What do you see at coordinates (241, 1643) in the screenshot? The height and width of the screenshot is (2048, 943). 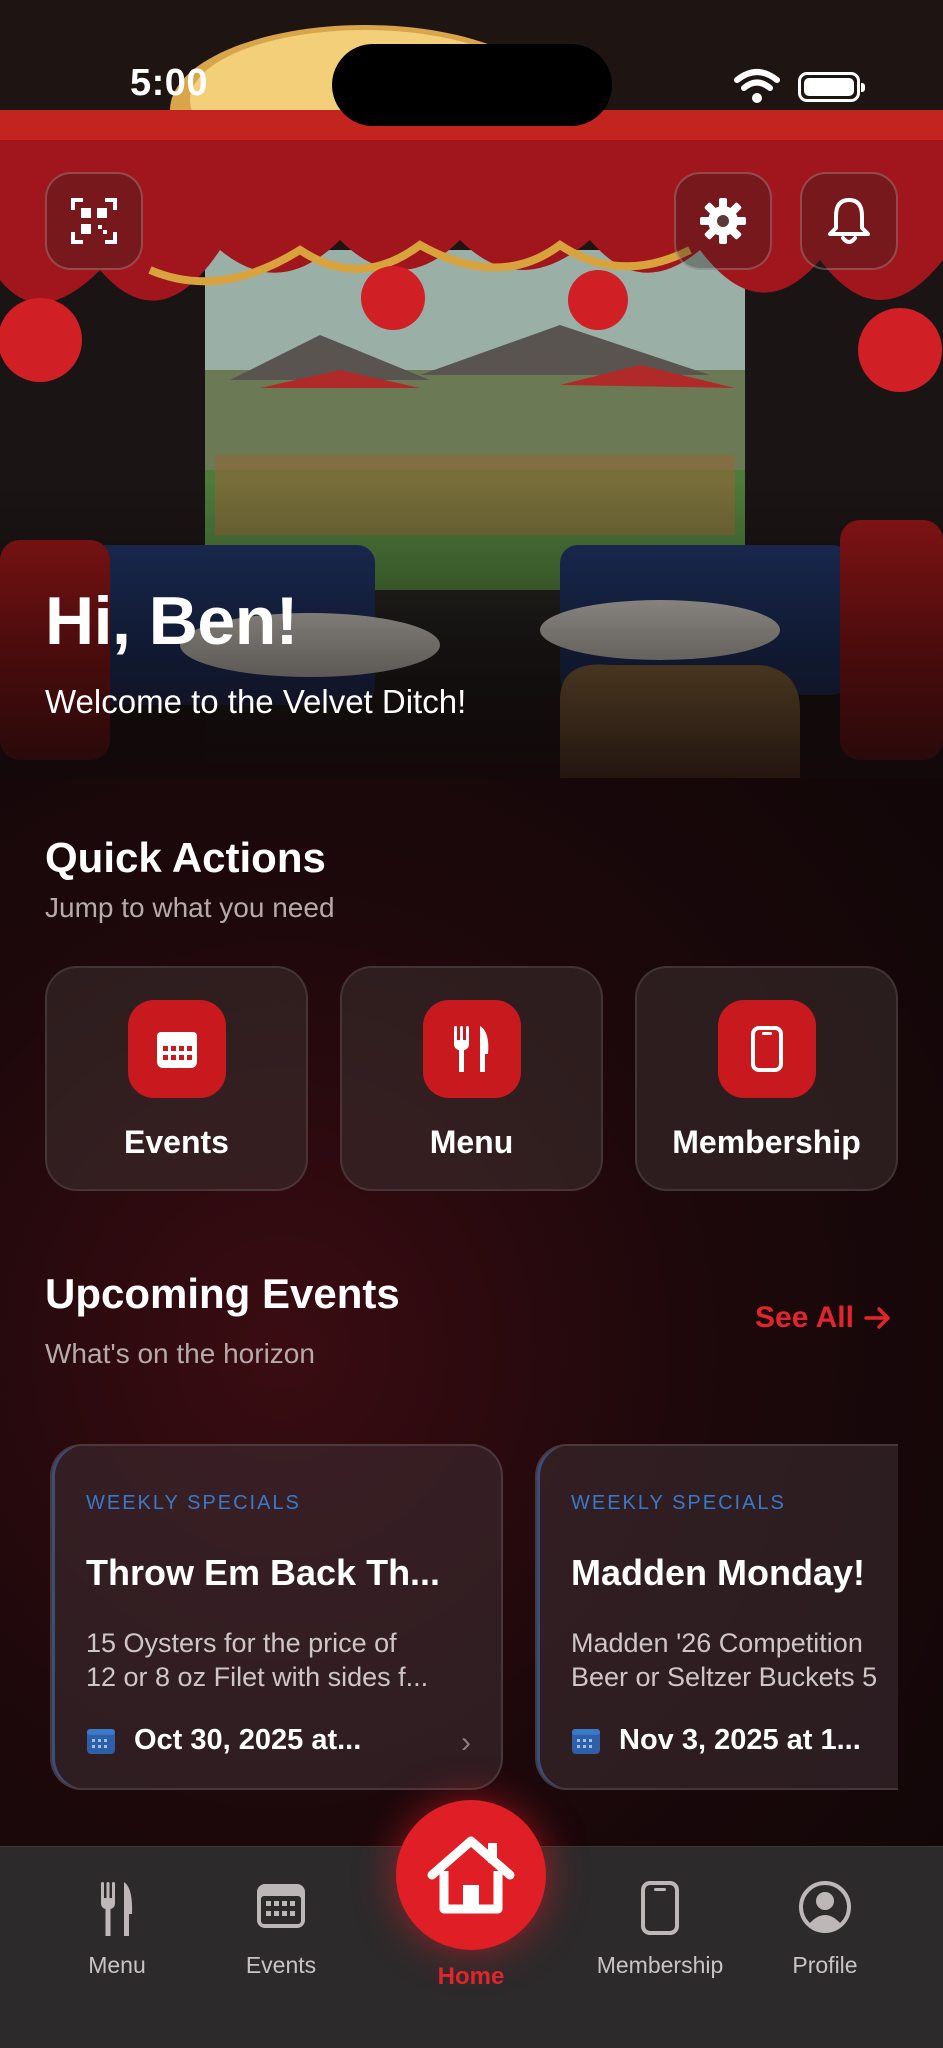 I see `event-description-line: 15 Oysters for the price of` at bounding box center [241, 1643].